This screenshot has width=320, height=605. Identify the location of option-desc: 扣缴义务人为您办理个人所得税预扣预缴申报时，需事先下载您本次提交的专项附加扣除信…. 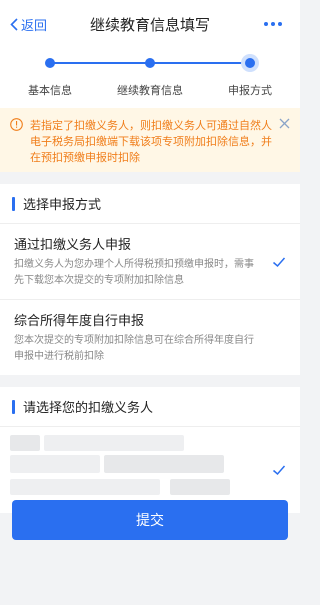
(134, 272).